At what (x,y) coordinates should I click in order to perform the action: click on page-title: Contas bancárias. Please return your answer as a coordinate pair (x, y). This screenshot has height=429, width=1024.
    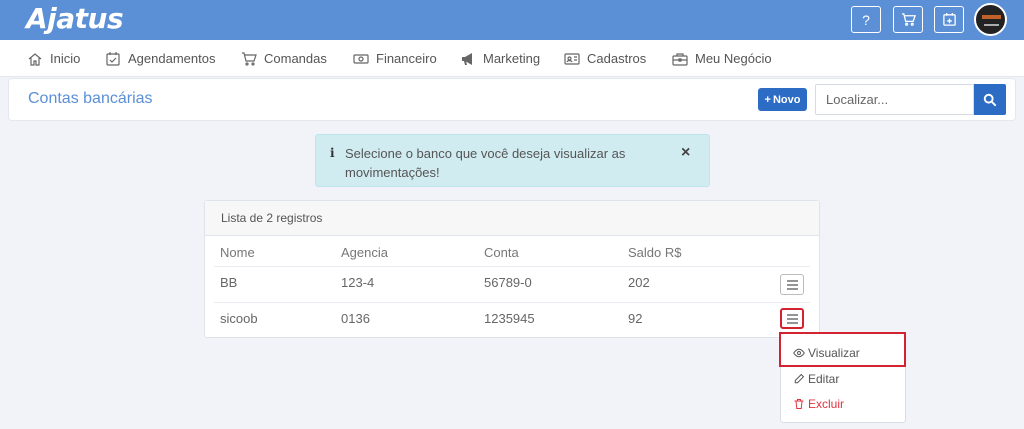
    Looking at the image, I should click on (90, 98).